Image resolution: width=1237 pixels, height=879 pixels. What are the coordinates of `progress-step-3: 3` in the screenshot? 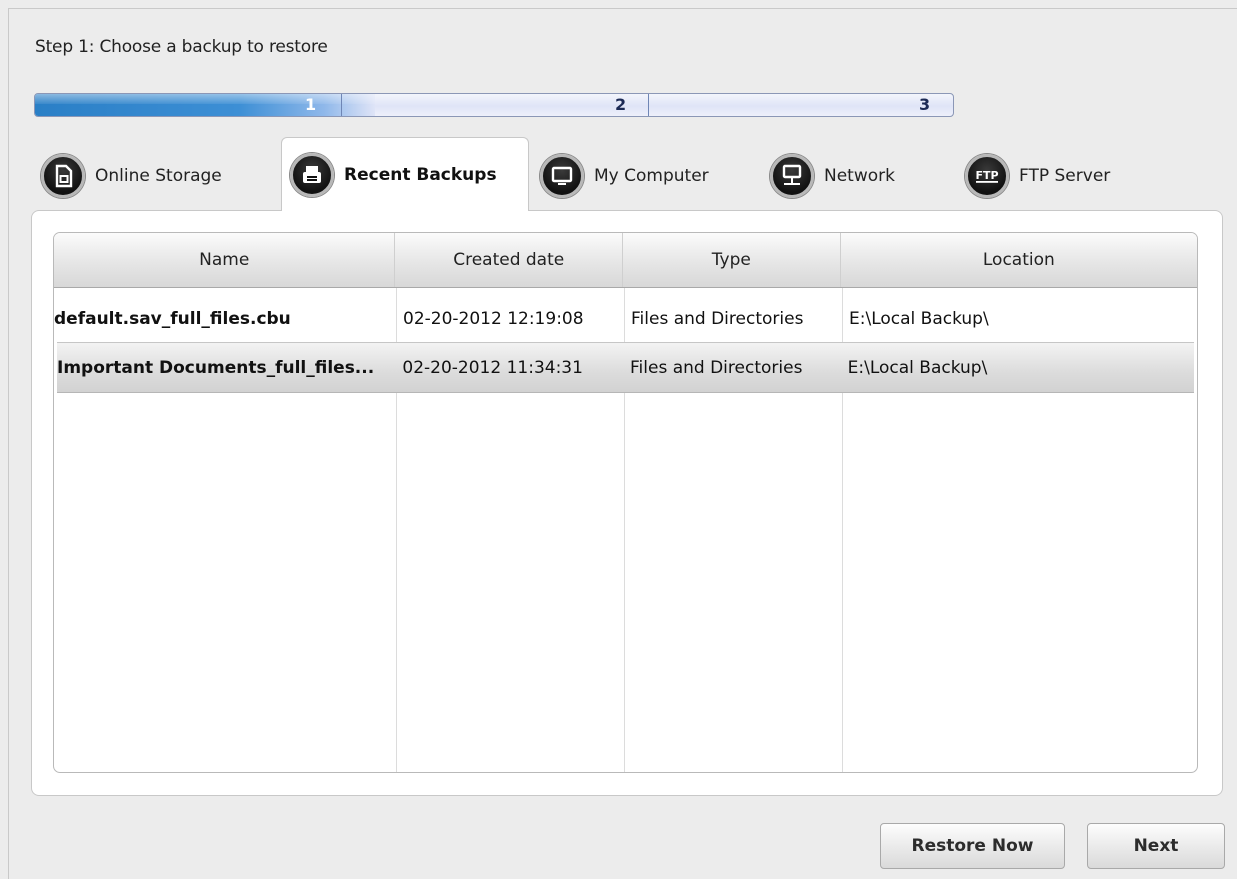 It's located at (925, 104).